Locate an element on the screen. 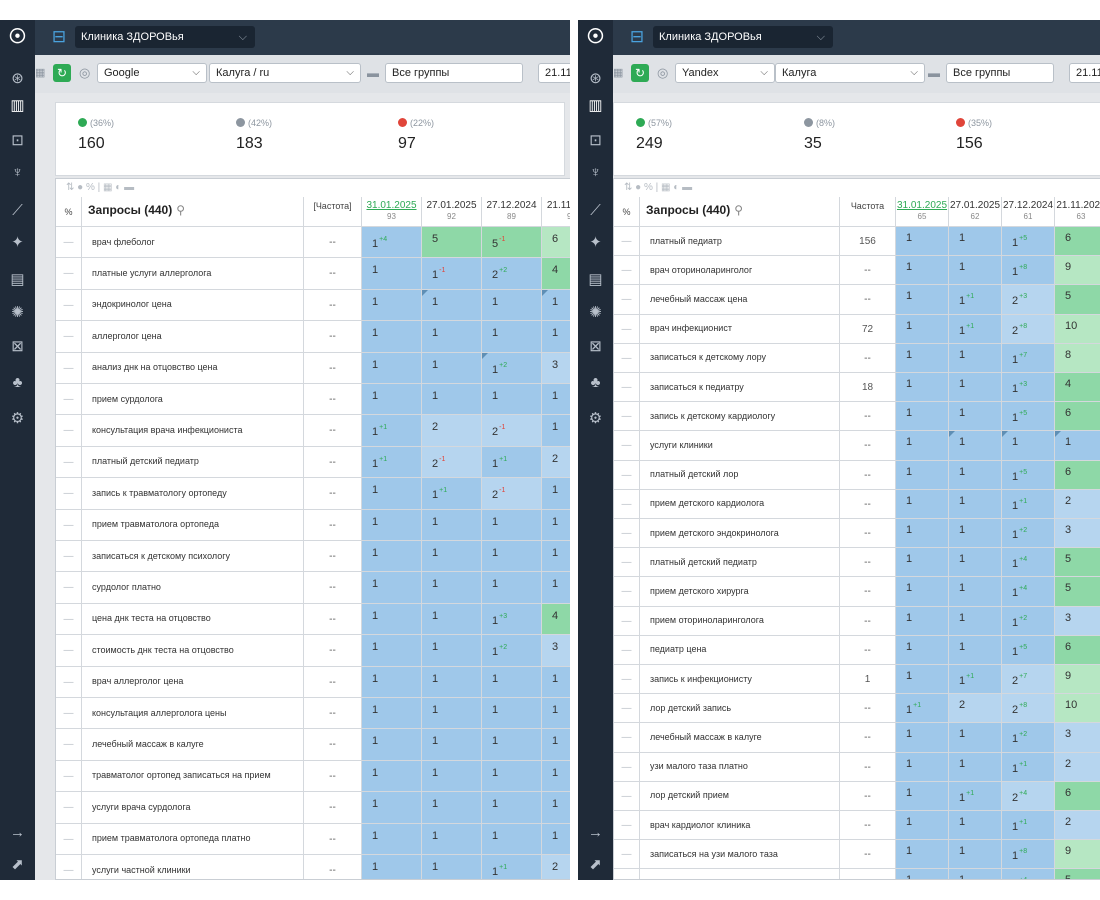  search-engine-select: Yandex ⌵ is located at coordinates (725, 73).